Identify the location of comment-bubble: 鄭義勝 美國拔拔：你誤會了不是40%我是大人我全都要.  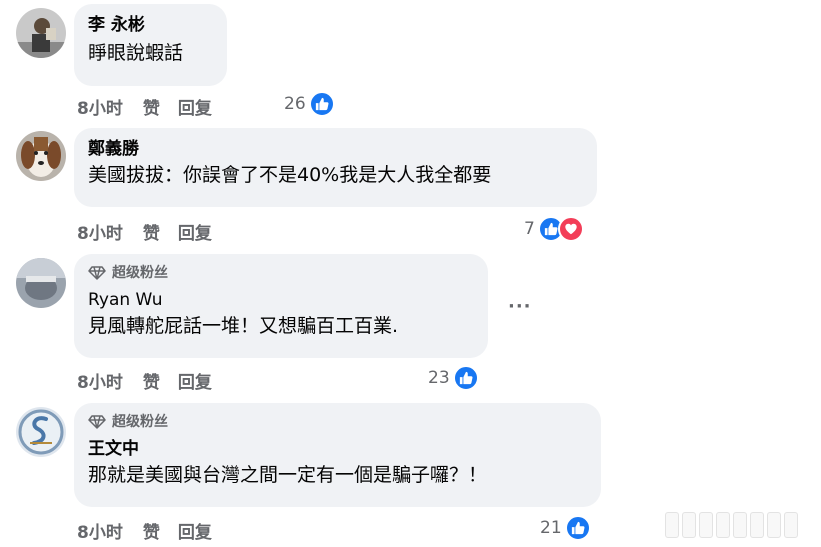
(335, 167).